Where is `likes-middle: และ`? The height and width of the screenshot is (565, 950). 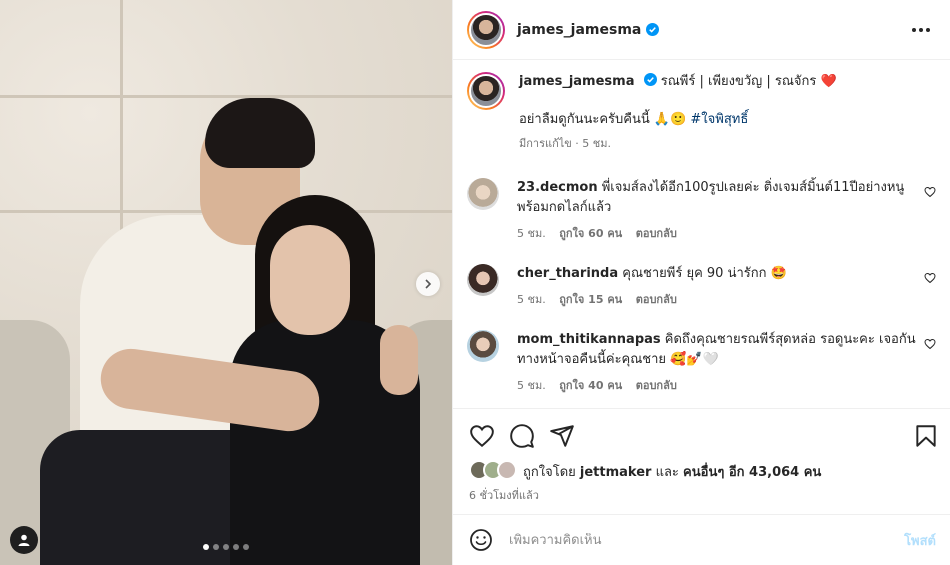 likes-middle: และ is located at coordinates (667, 472).